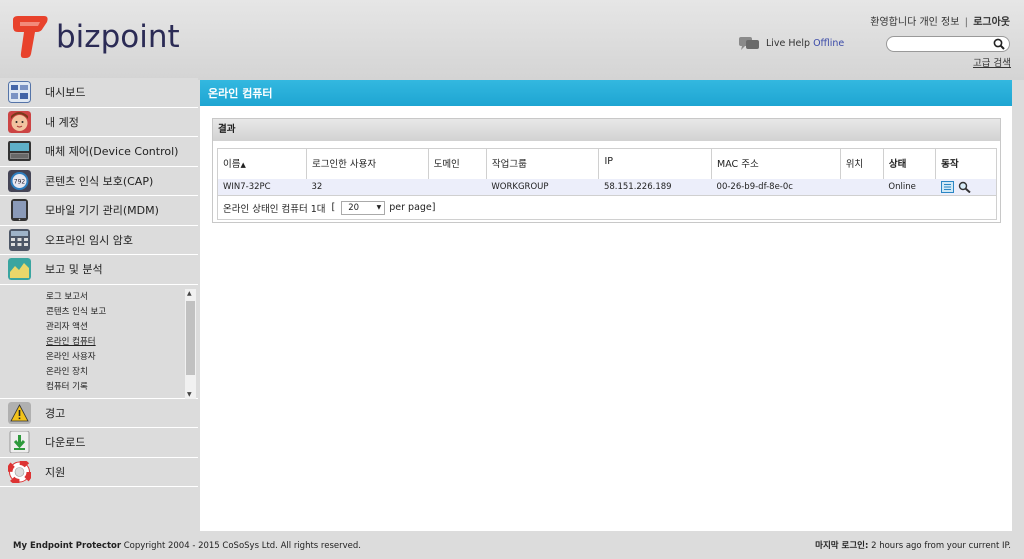 This screenshot has width=1024, height=559. Describe the element at coordinates (99, 93) in the screenshot. I see `sidebar-item-dashboard: 대시보드` at that location.